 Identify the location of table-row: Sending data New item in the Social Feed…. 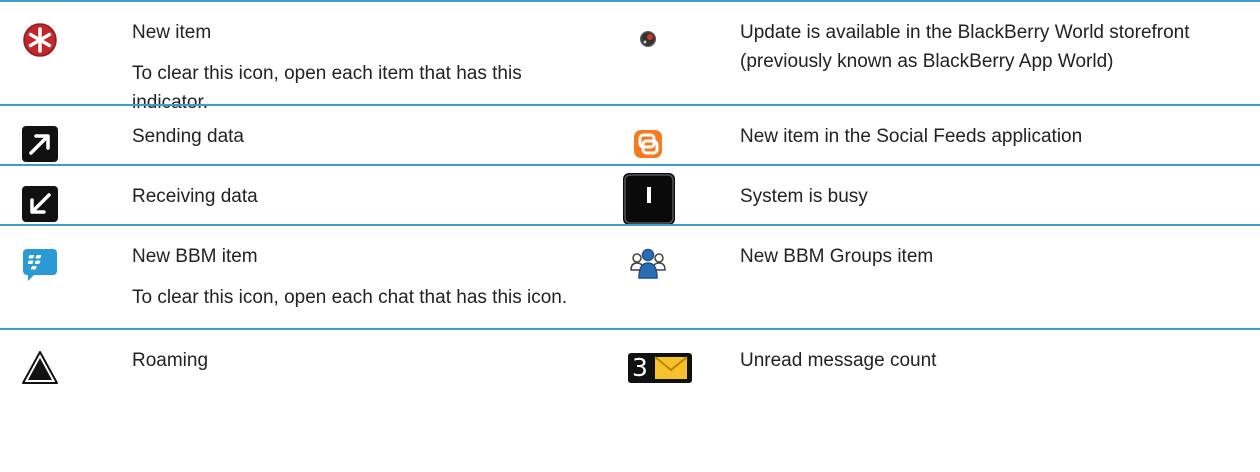
(630, 134).